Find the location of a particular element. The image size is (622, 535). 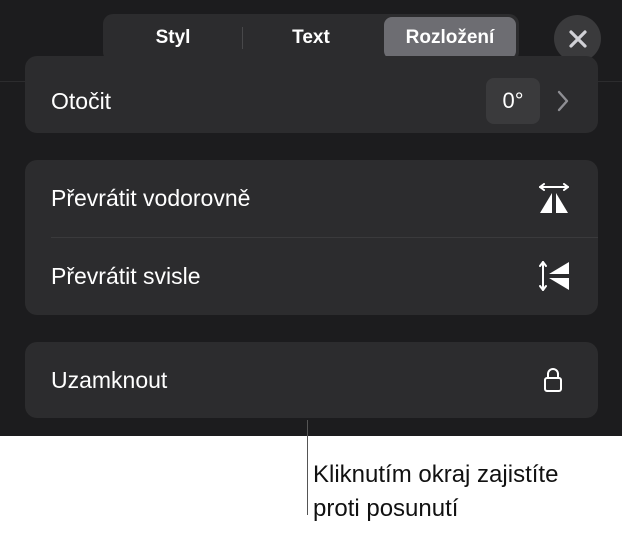

rotate-row: Otočit 0° is located at coordinates (311, 101).